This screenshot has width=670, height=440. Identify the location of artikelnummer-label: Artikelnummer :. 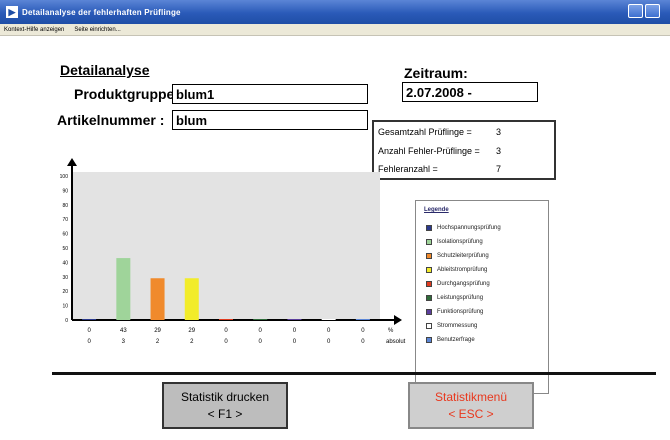
(111, 120).